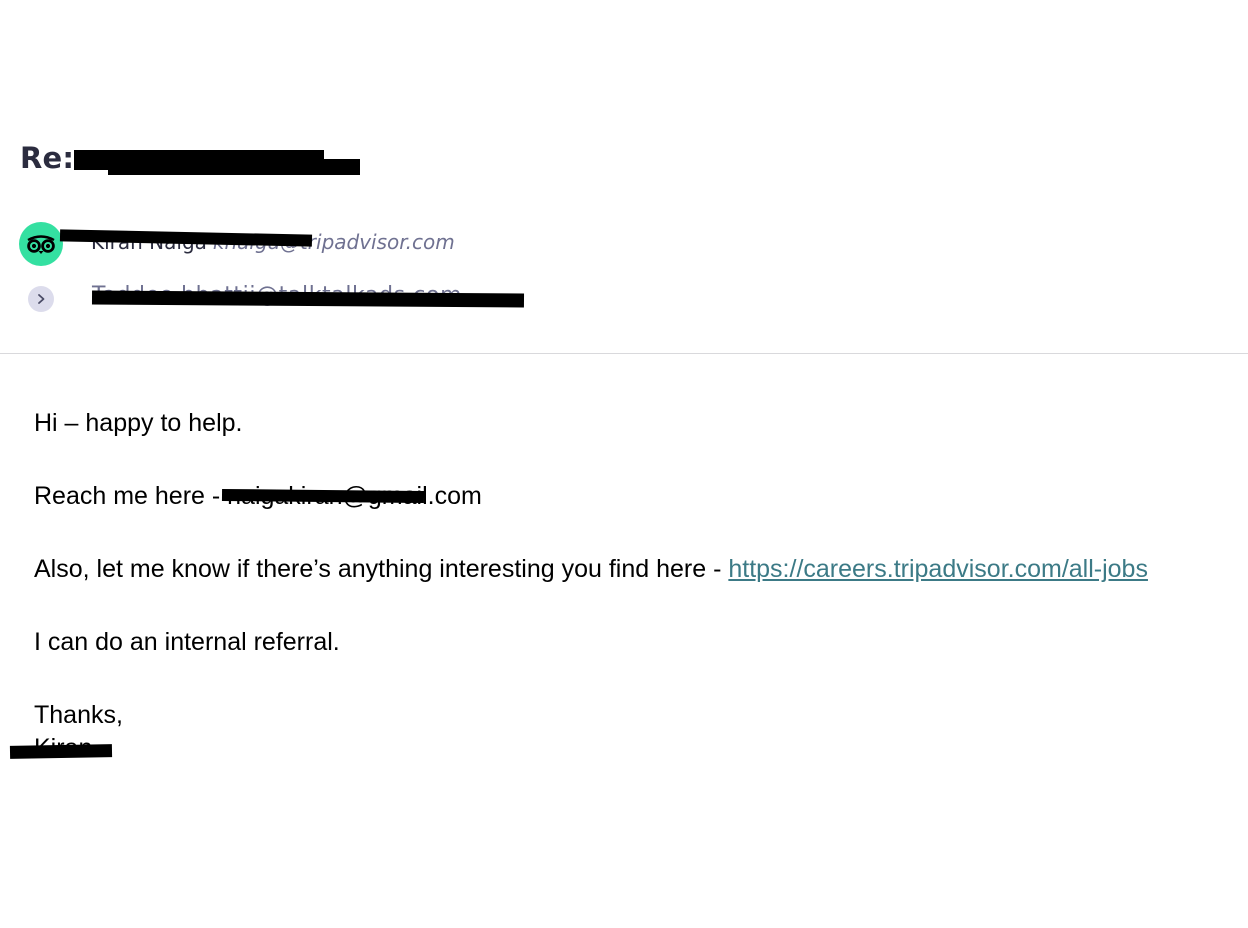  Describe the element at coordinates (187, 642) in the screenshot. I see `referral-paragraph: I can do an internal referral.` at that location.